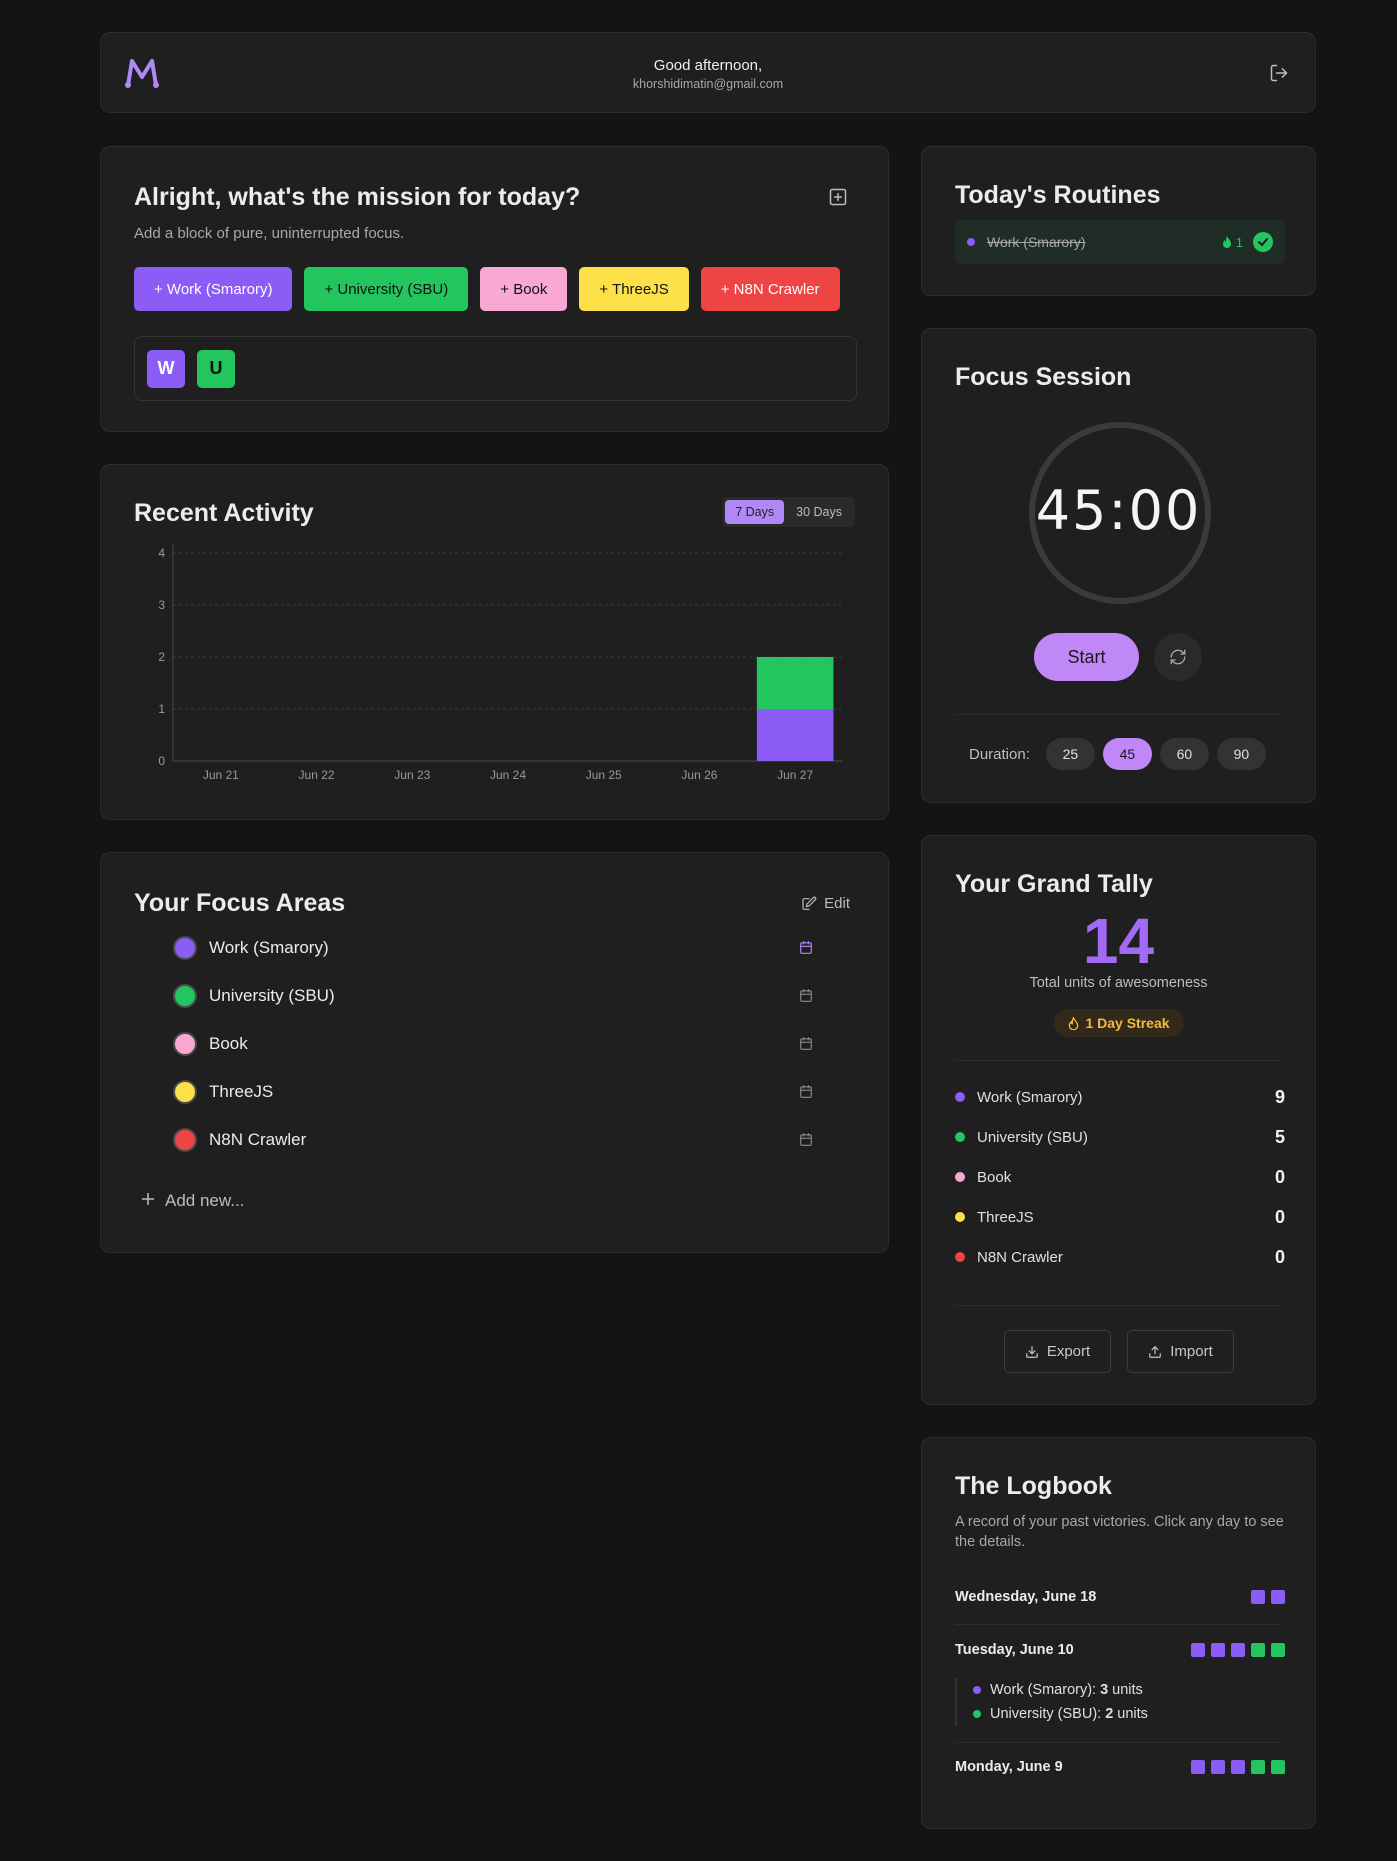  Describe the element at coordinates (1070, 754) in the screenshot. I see `duration-25: 25` at that location.